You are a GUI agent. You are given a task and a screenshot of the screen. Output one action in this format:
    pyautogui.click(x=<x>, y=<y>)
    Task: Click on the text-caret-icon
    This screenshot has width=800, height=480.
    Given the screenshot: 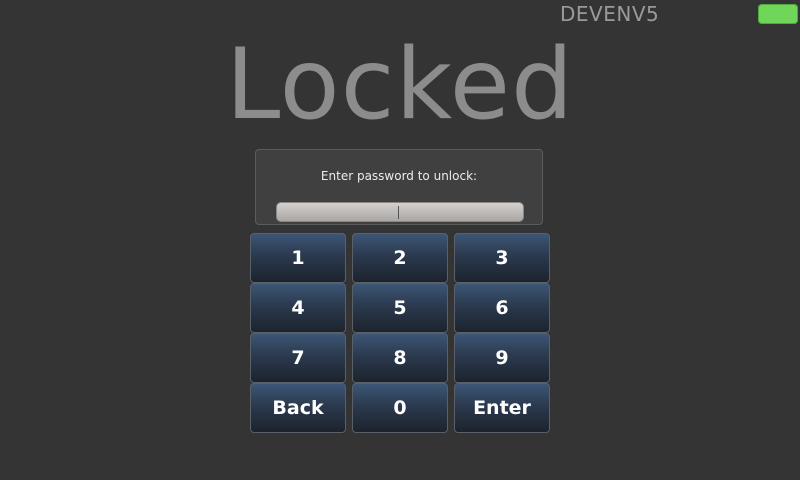 What is the action you would take?
    pyautogui.click(x=398, y=212)
    